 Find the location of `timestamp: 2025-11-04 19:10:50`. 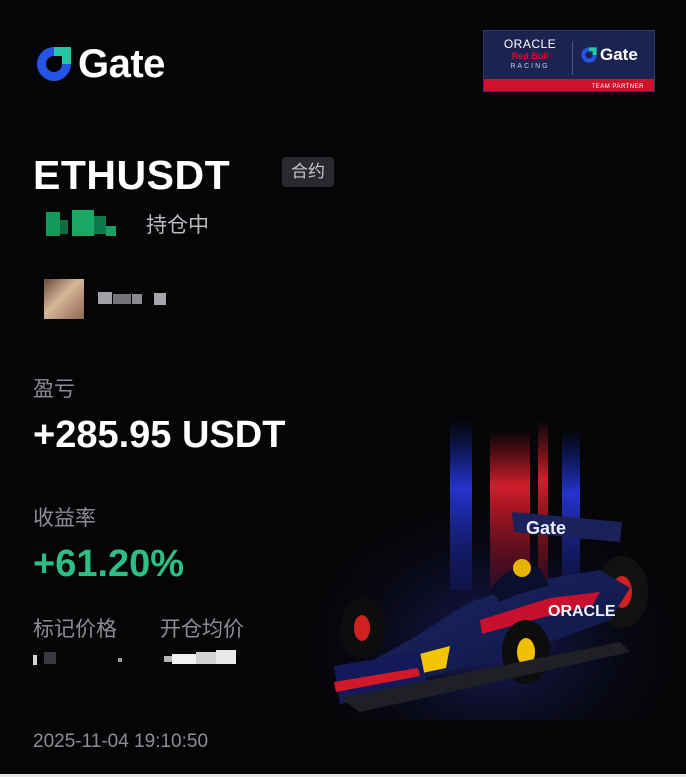

timestamp: 2025-11-04 19:10:50 is located at coordinates (121, 741).